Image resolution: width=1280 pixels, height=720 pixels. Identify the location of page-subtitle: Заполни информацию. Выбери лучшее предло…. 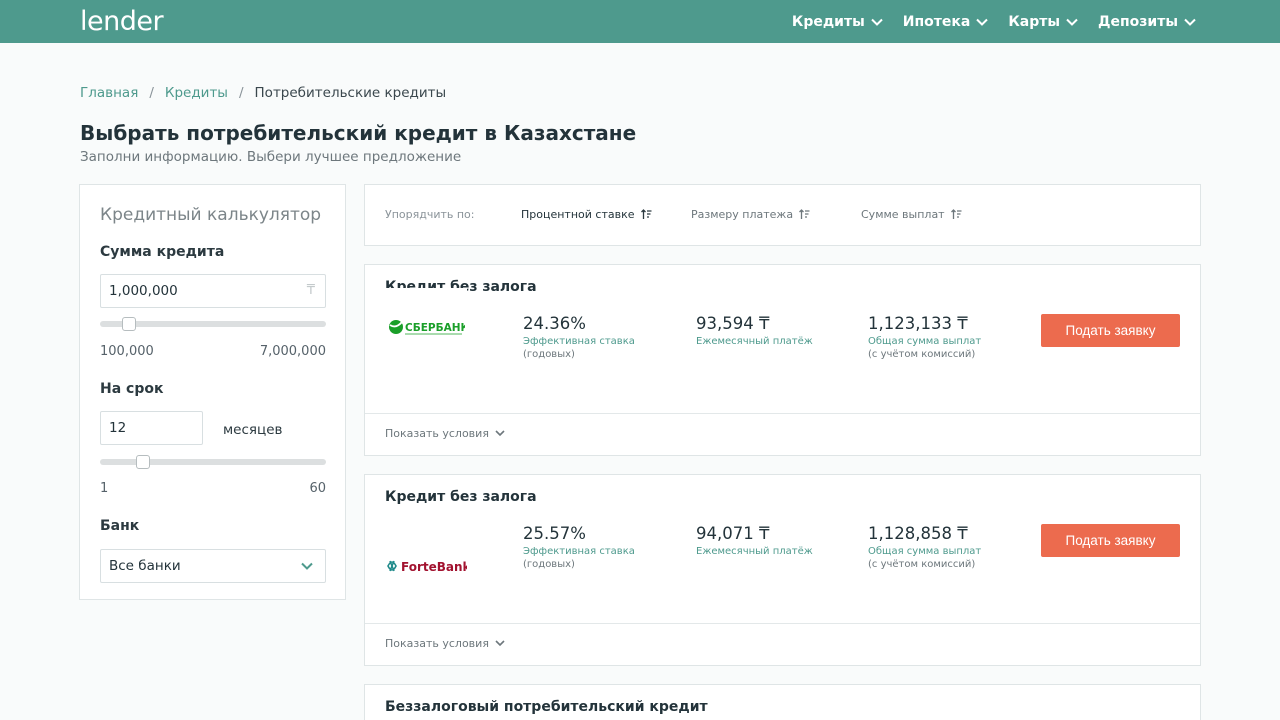
(271, 157).